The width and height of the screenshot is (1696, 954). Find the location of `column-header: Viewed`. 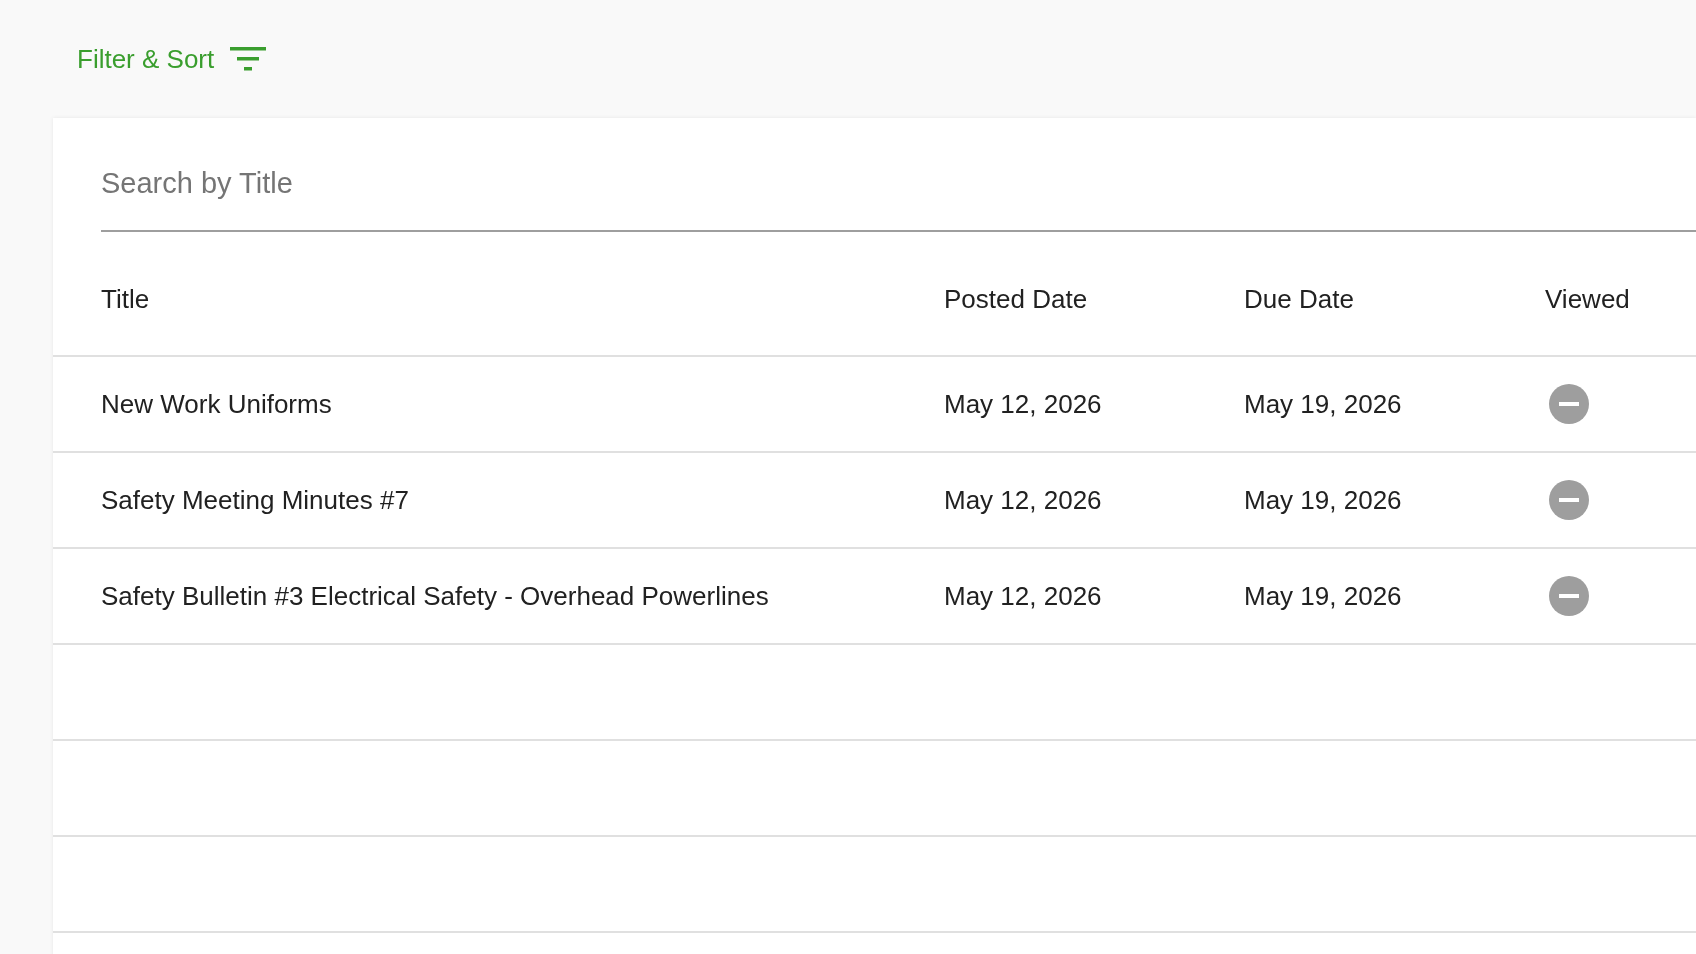

column-header: Viewed is located at coordinates (1587, 299).